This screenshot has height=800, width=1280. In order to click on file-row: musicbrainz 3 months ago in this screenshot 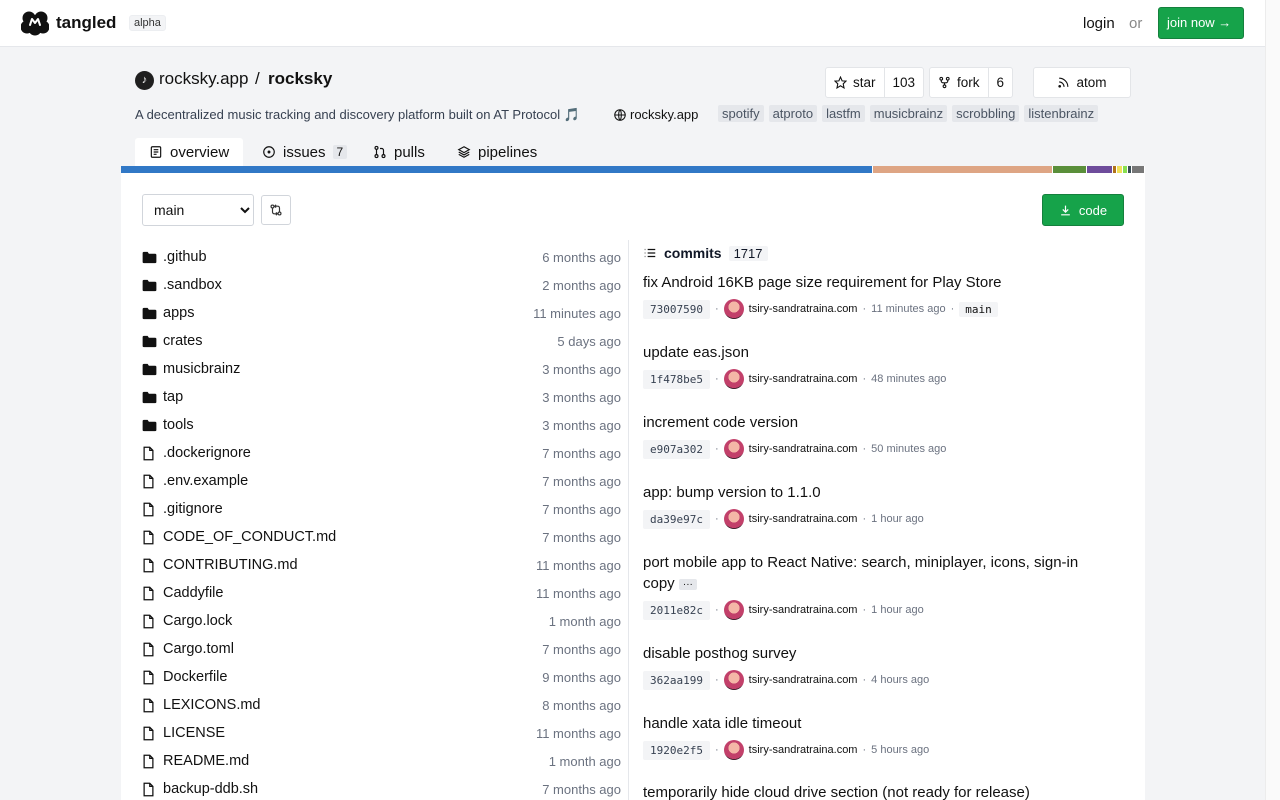, I will do `click(381, 369)`.